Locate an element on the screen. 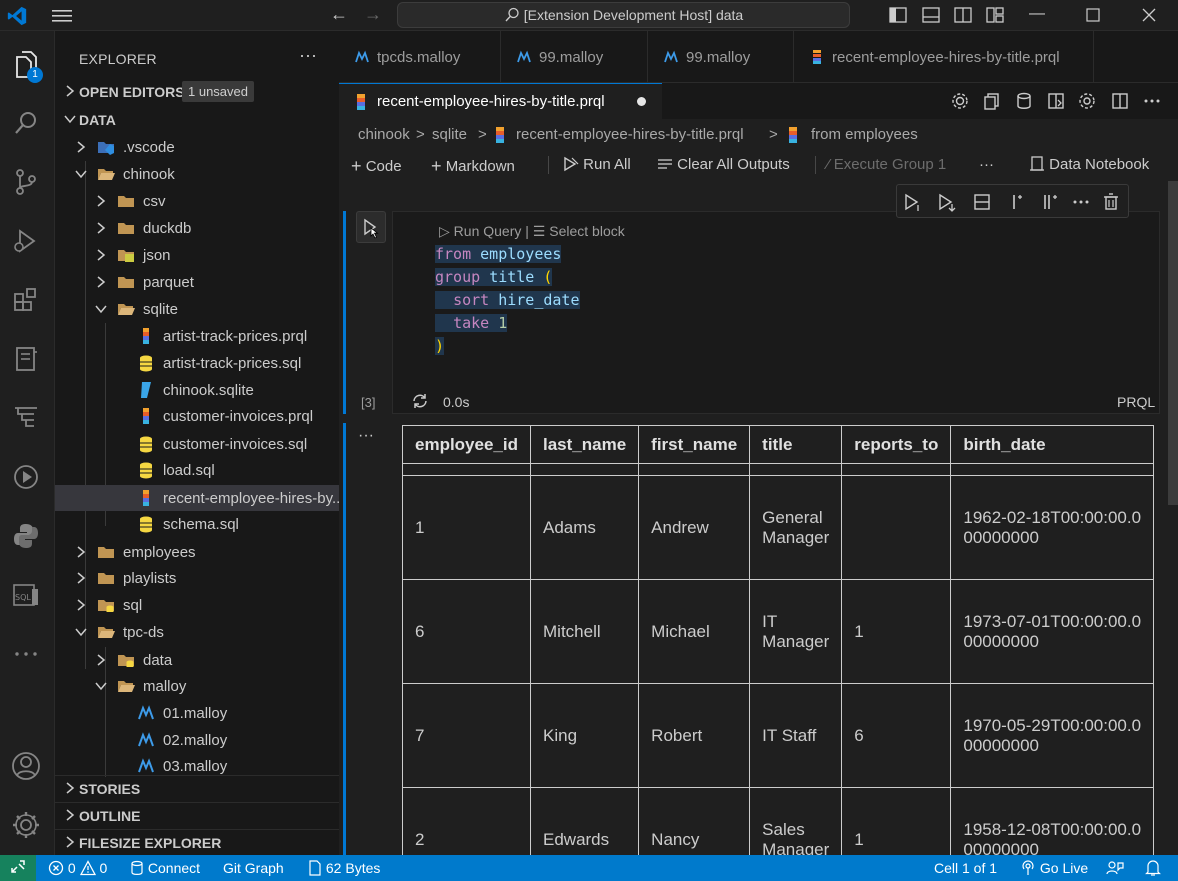  settings-gear-icon is located at coordinates (1087, 101).